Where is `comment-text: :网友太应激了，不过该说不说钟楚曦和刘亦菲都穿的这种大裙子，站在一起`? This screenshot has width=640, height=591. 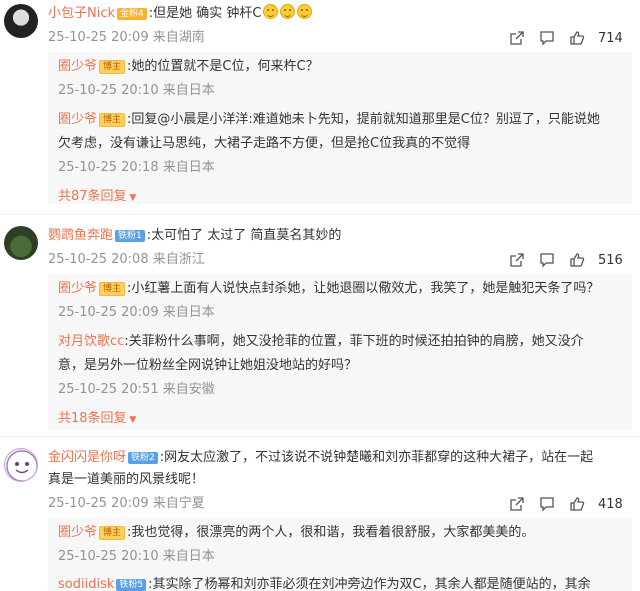
comment-text: :网友太应激了，不过该说不说钟楚曦和刘亦菲都穿的这种大裙子，站在一起 is located at coordinates (376, 457).